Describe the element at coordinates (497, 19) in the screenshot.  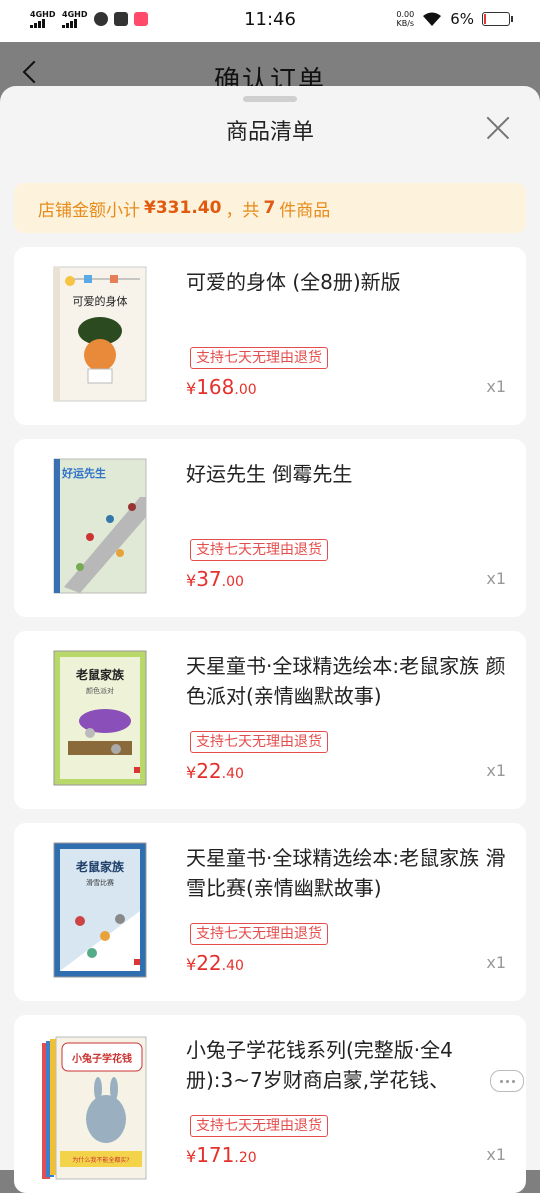
I see `battery-icon` at that location.